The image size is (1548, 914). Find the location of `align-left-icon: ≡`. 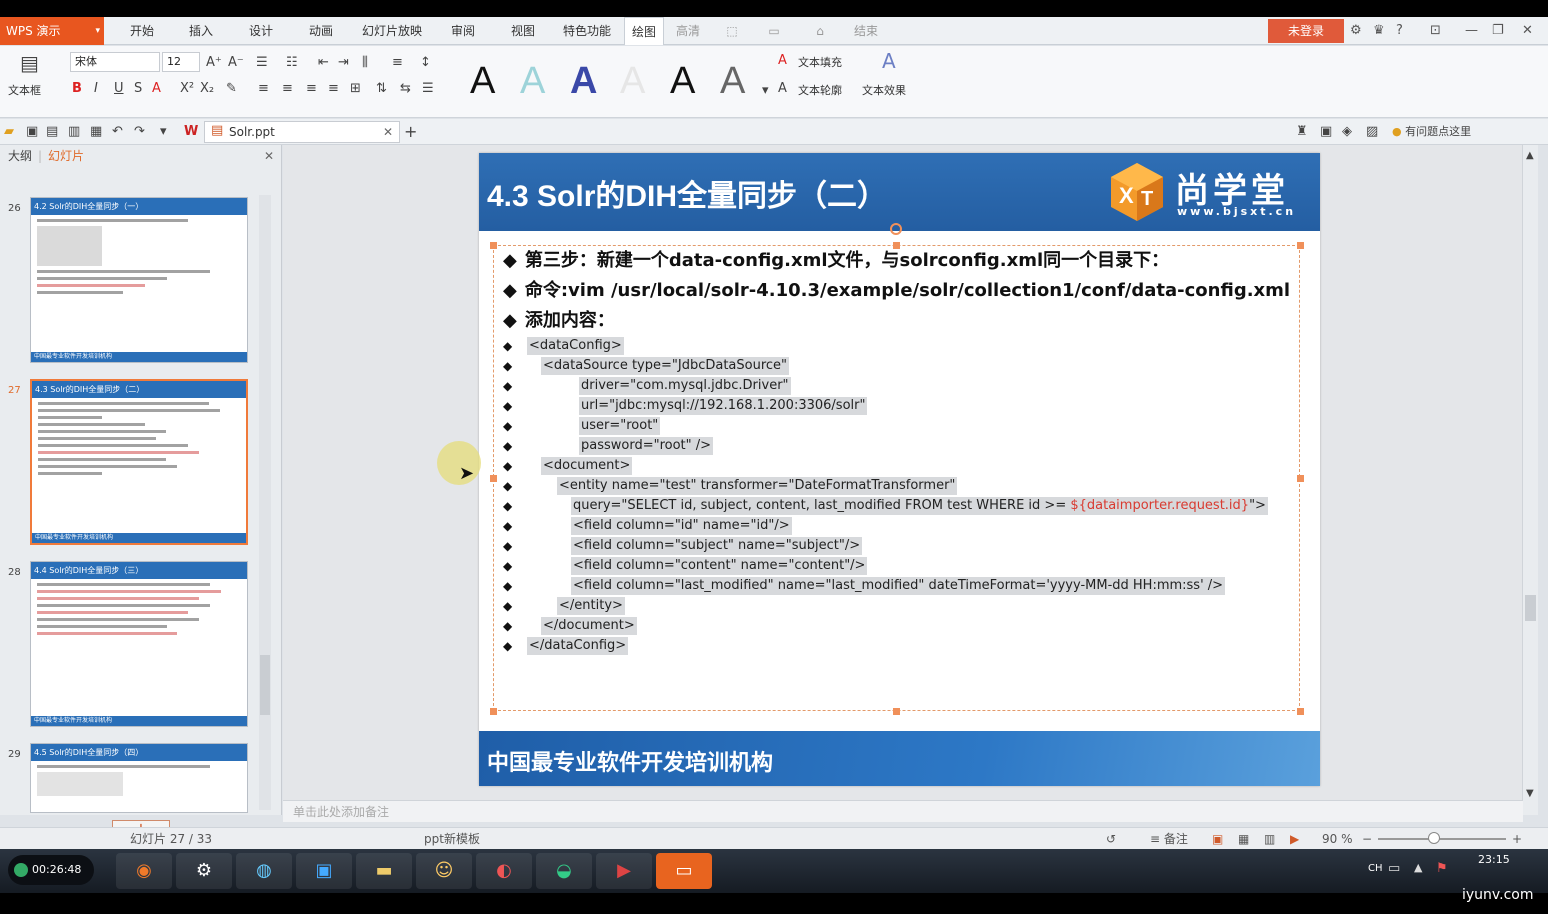

align-left-icon: ≡ is located at coordinates (263, 89).